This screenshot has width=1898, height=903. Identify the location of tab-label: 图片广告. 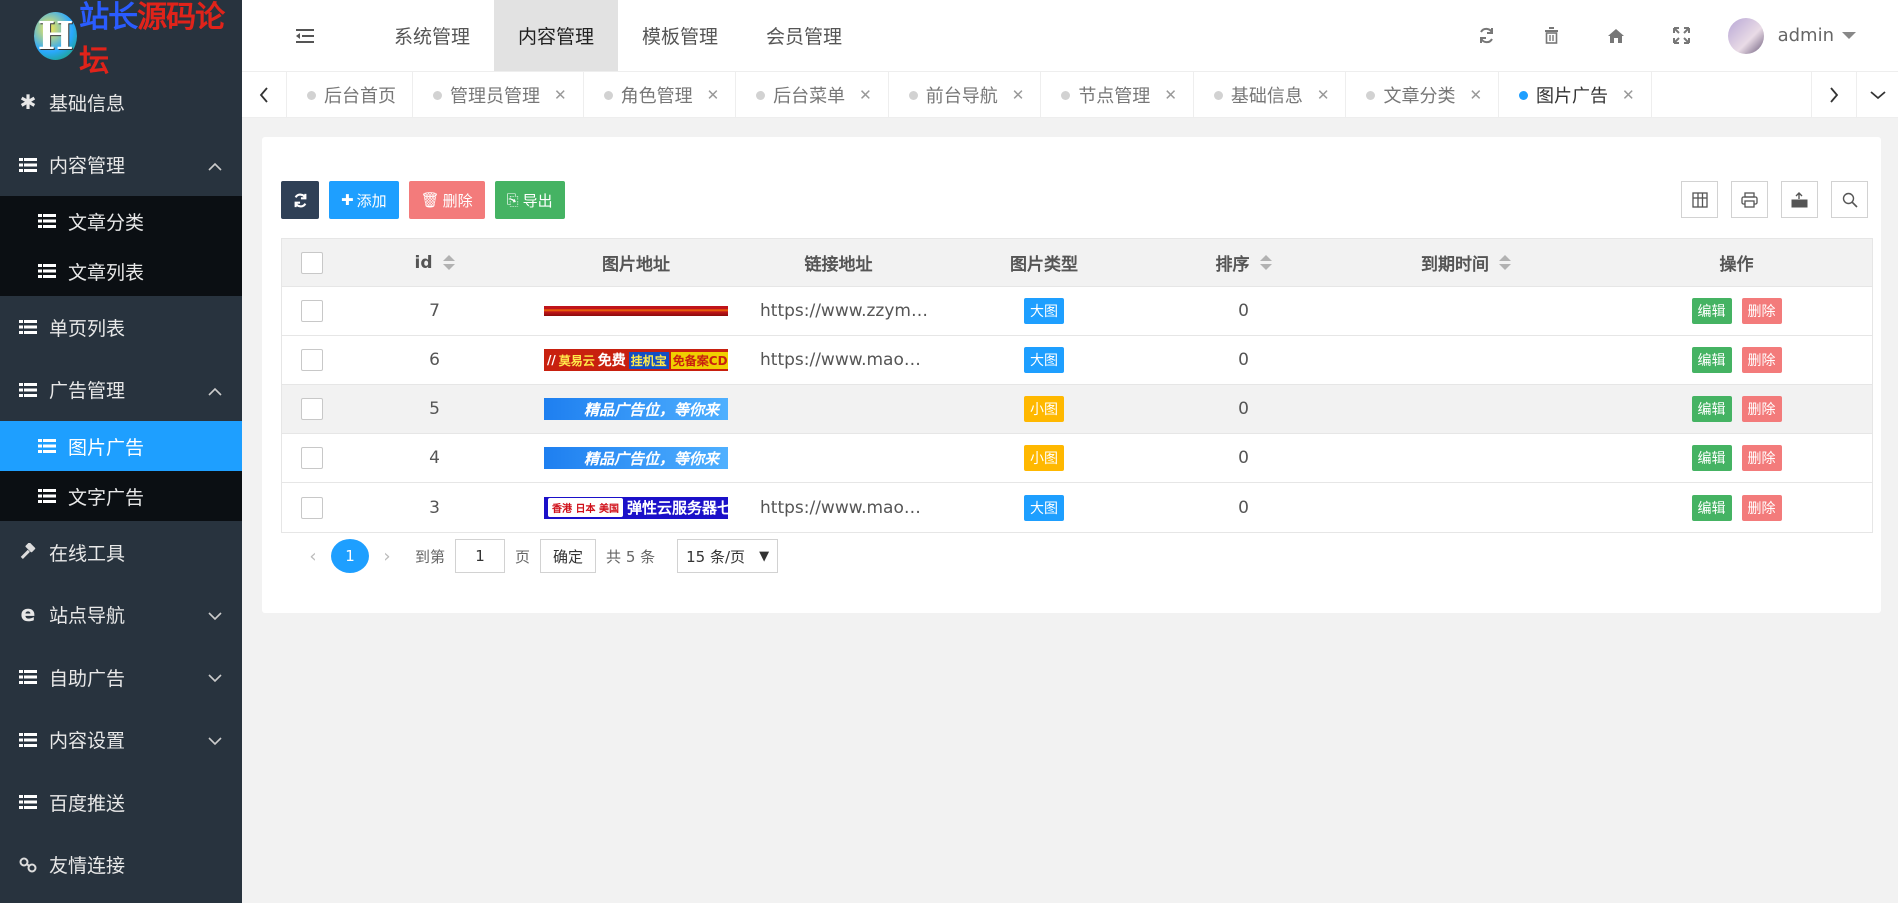
(1572, 96).